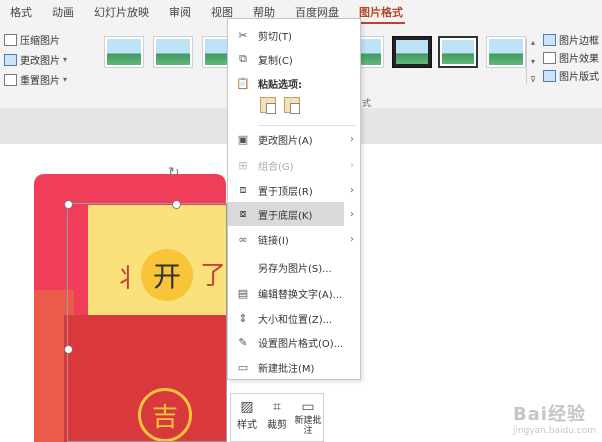 The width and height of the screenshot is (602, 442). What do you see at coordinates (292, 105) in the screenshot?
I see `paste-picture-icon` at bounding box center [292, 105].